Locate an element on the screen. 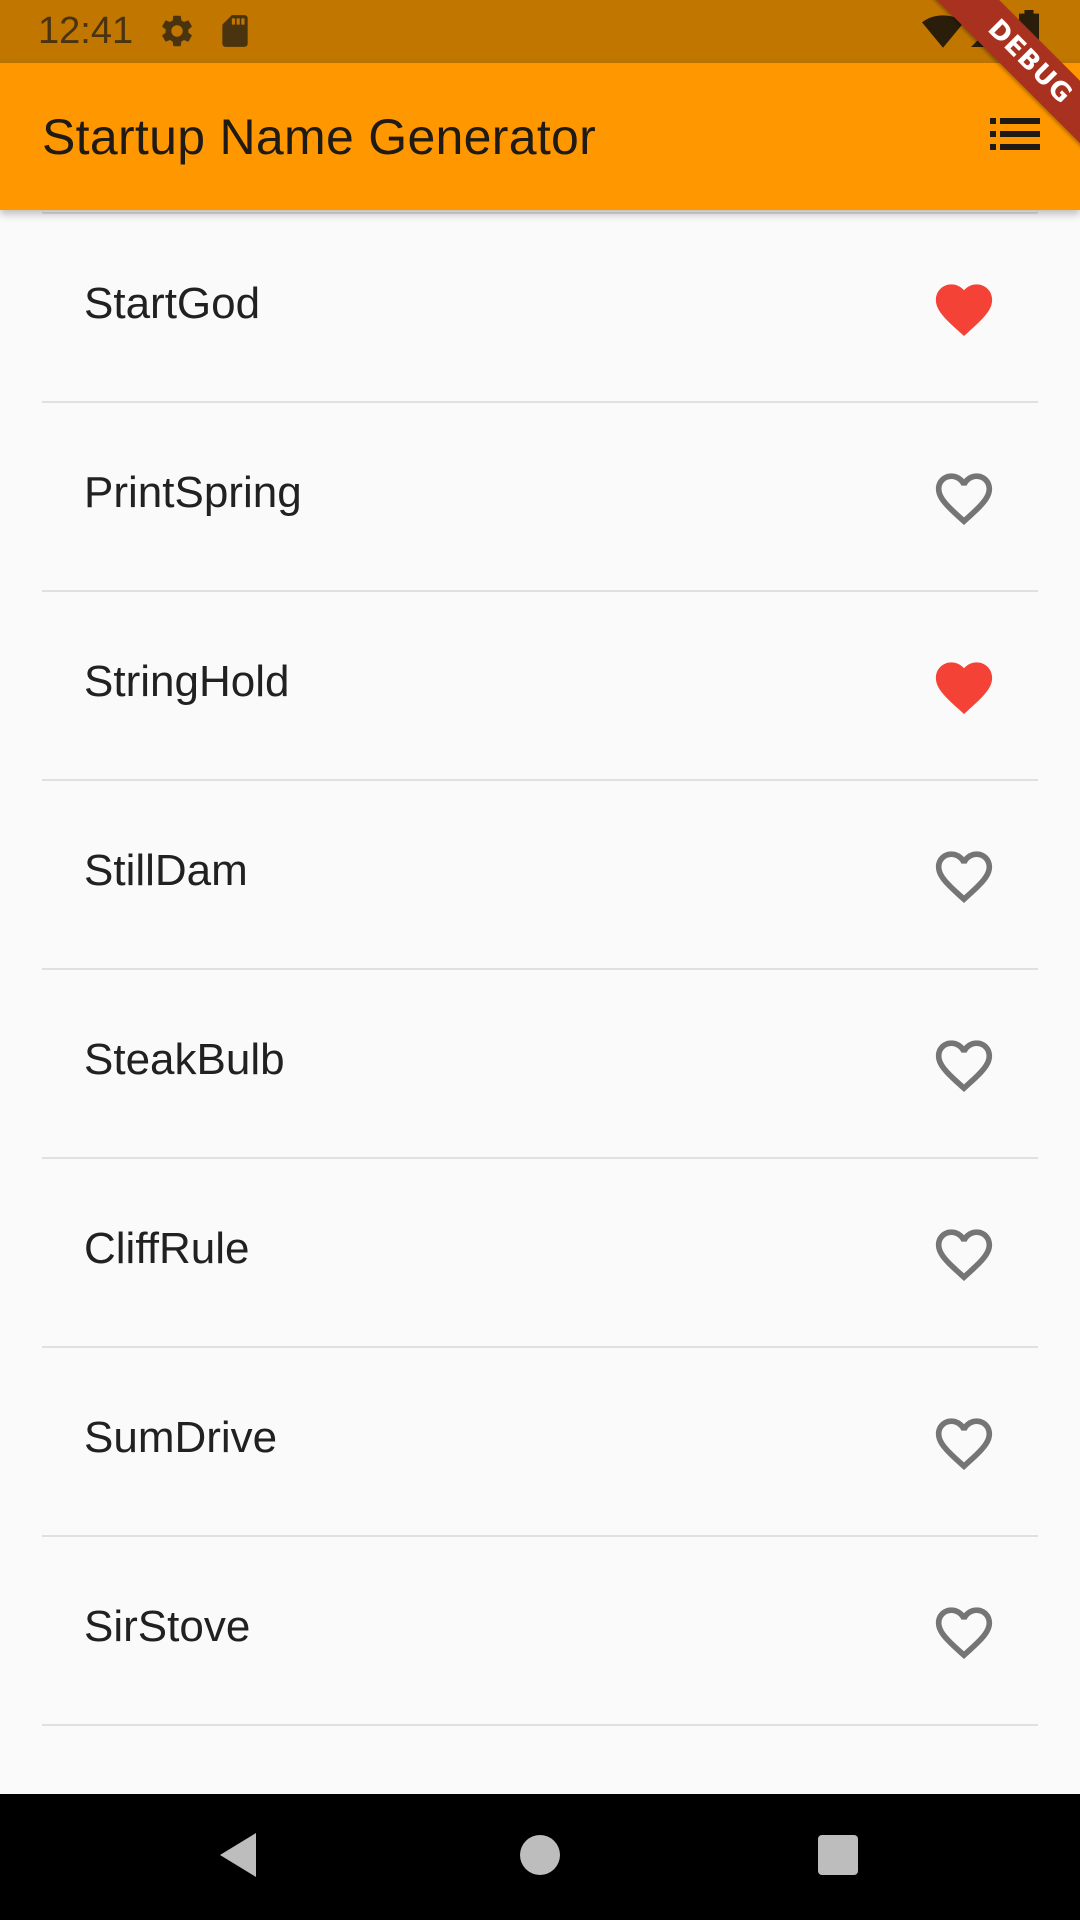  list-item-label: CliffRule is located at coordinates (167, 1248).